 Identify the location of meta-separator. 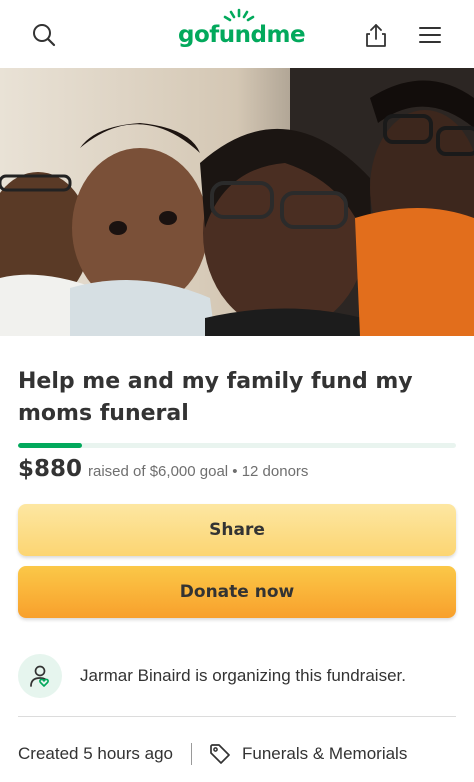
(191, 754).